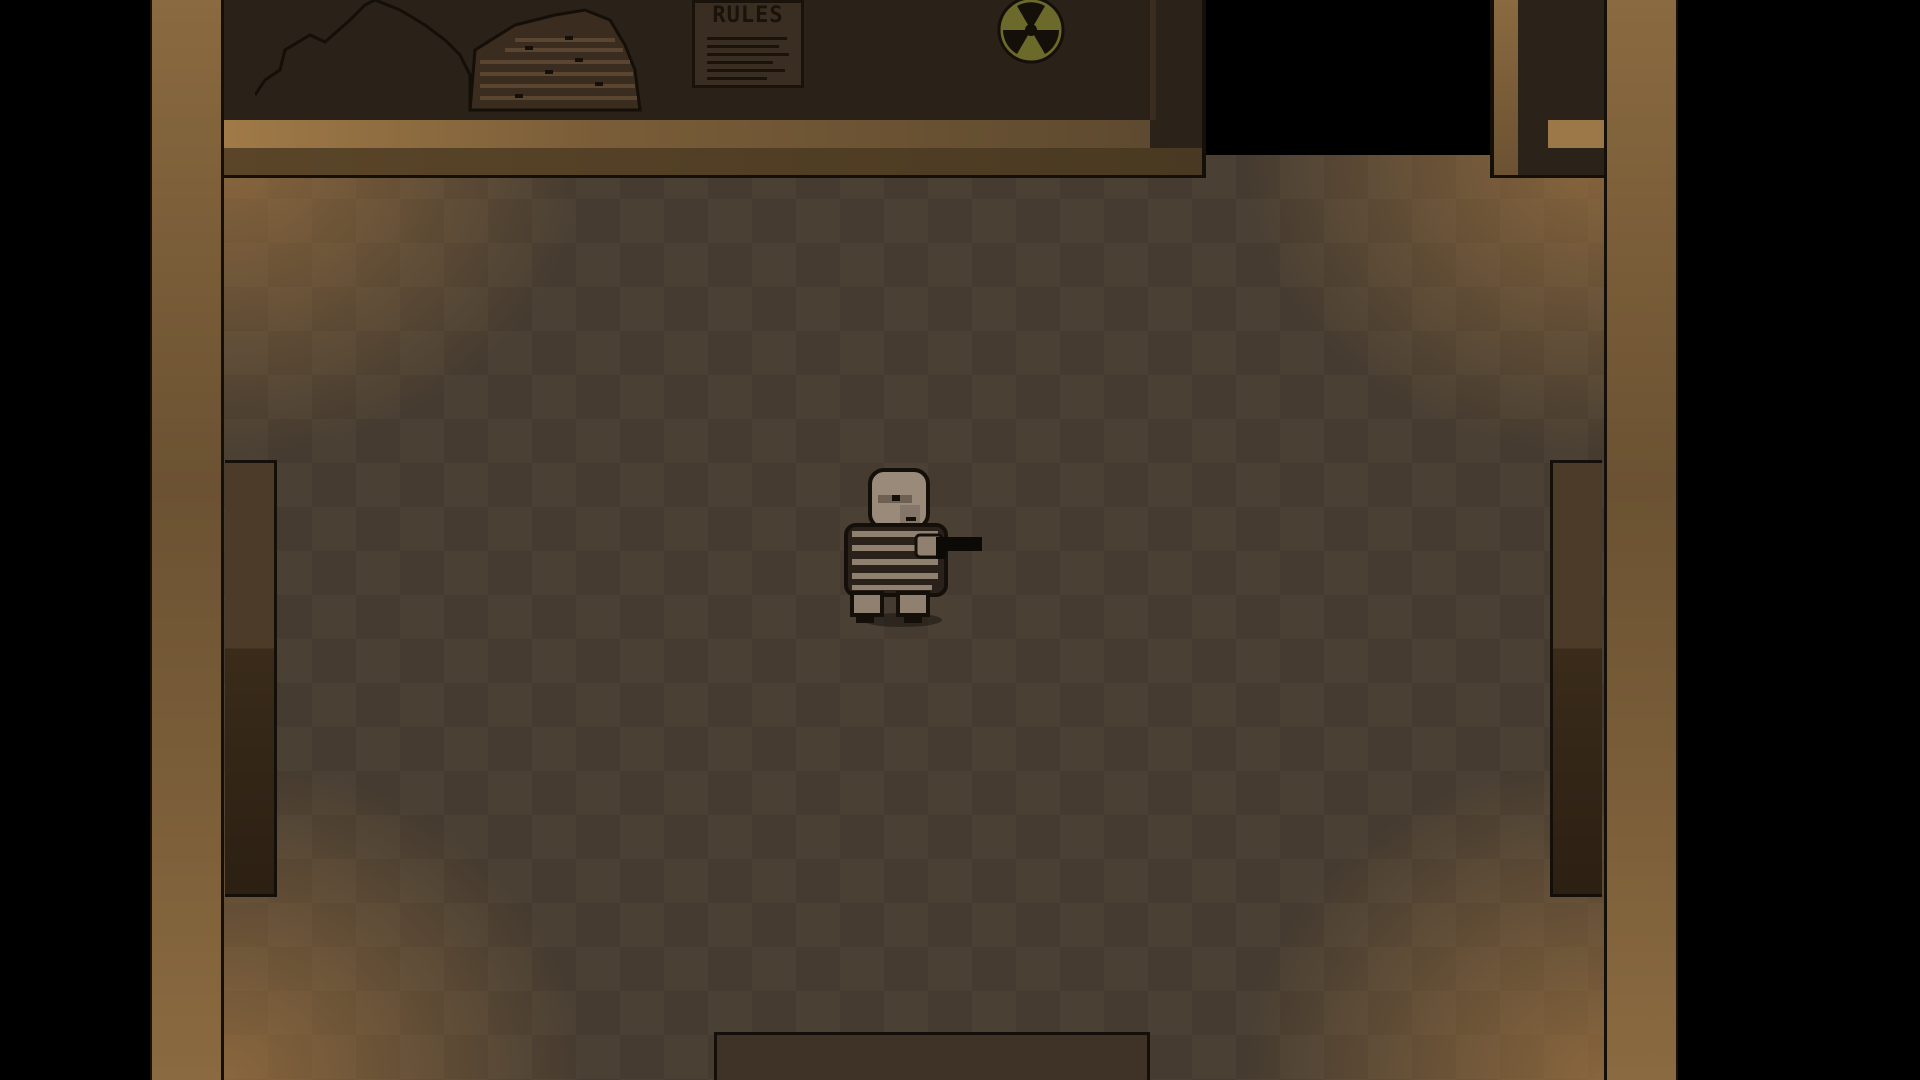  What do you see at coordinates (1576, 134) in the screenshot?
I see `top-right-wall-ledge` at bounding box center [1576, 134].